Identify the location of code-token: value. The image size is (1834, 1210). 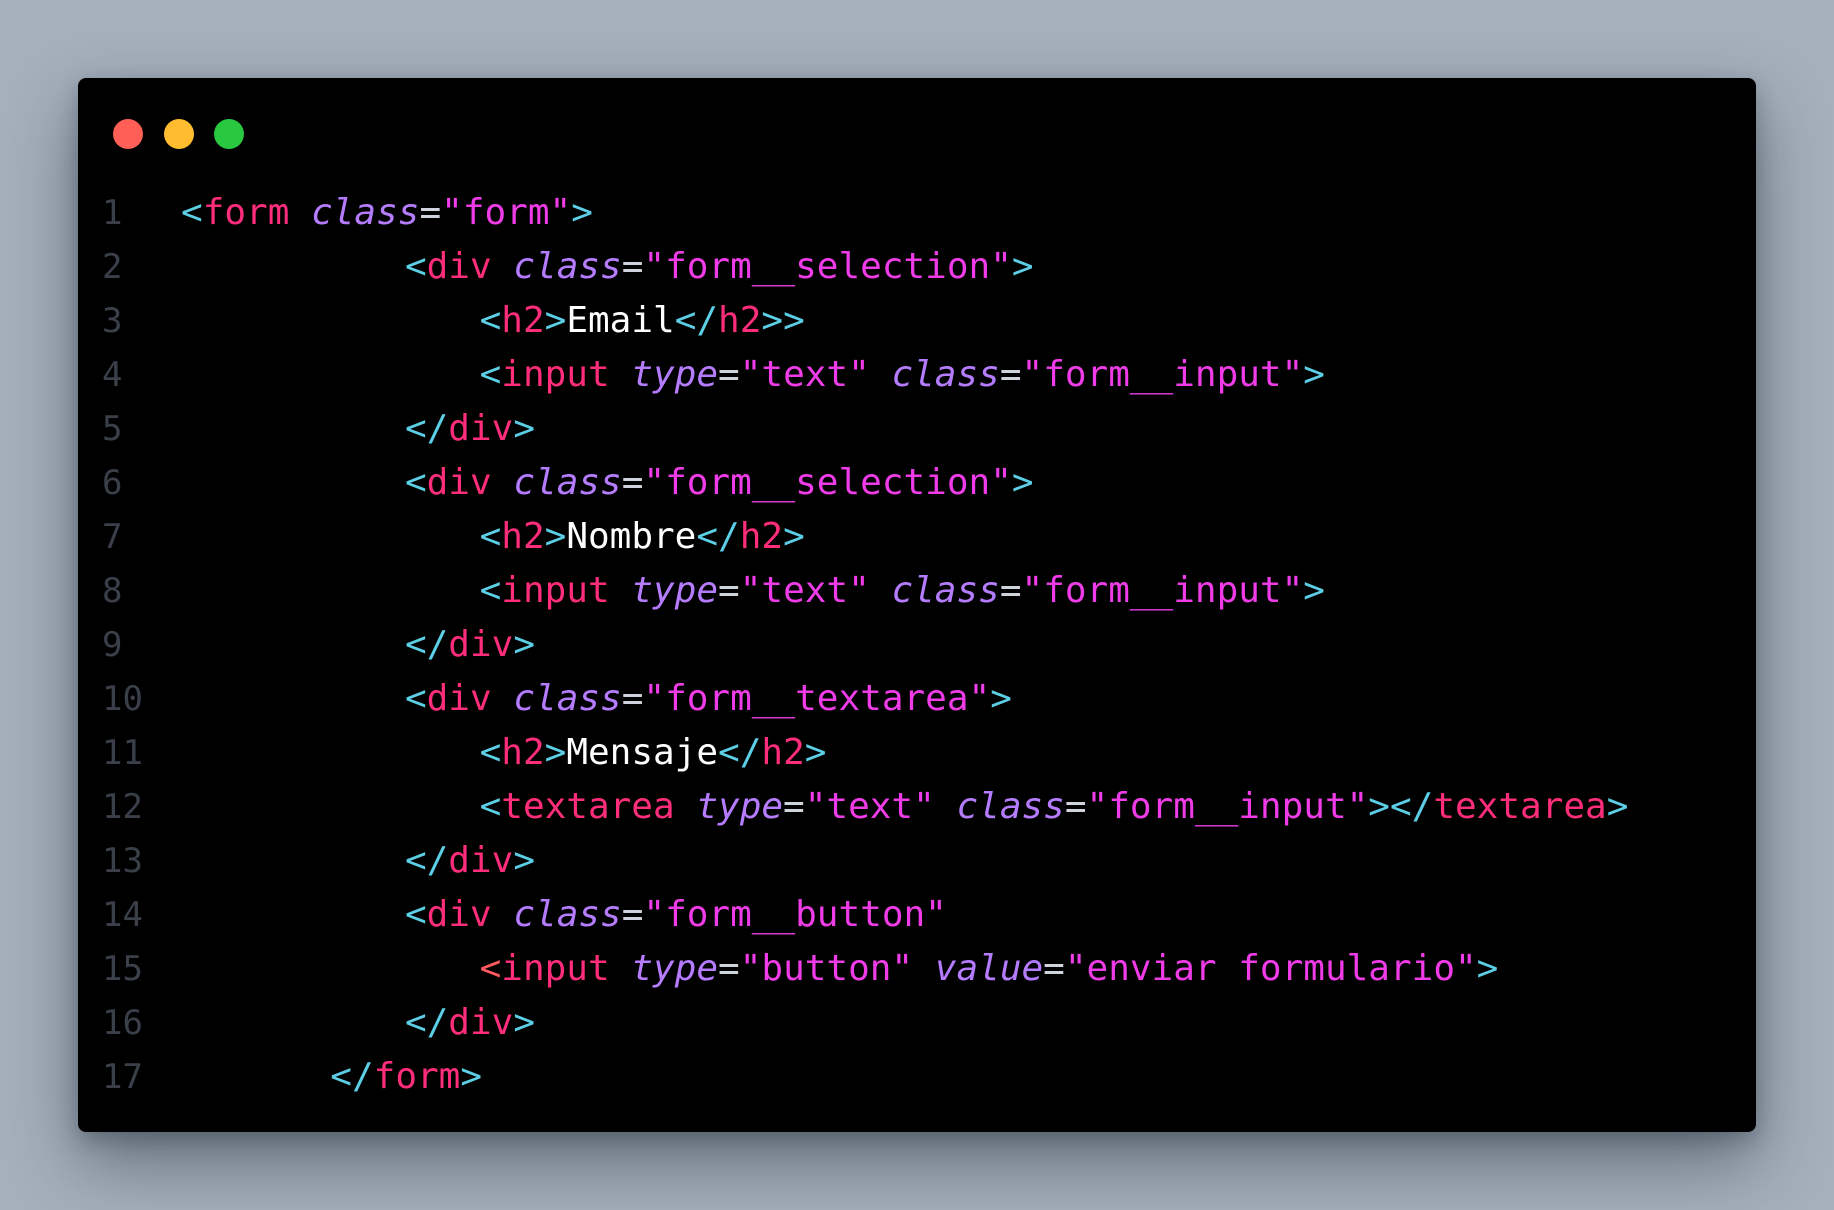
(989, 968).